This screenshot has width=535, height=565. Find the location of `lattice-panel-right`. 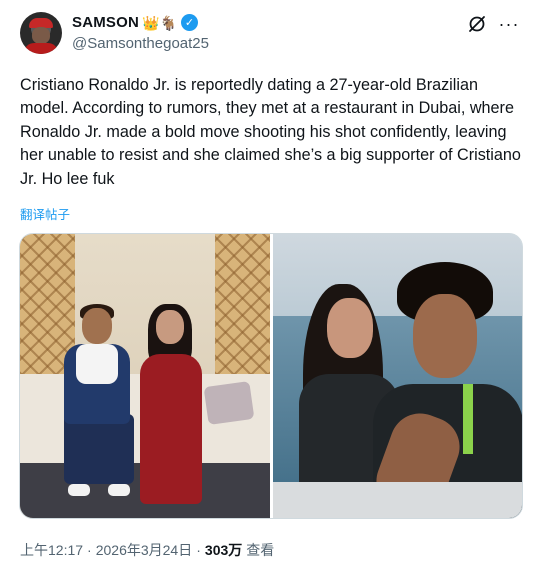

lattice-panel-right is located at coordinates (242, 304).